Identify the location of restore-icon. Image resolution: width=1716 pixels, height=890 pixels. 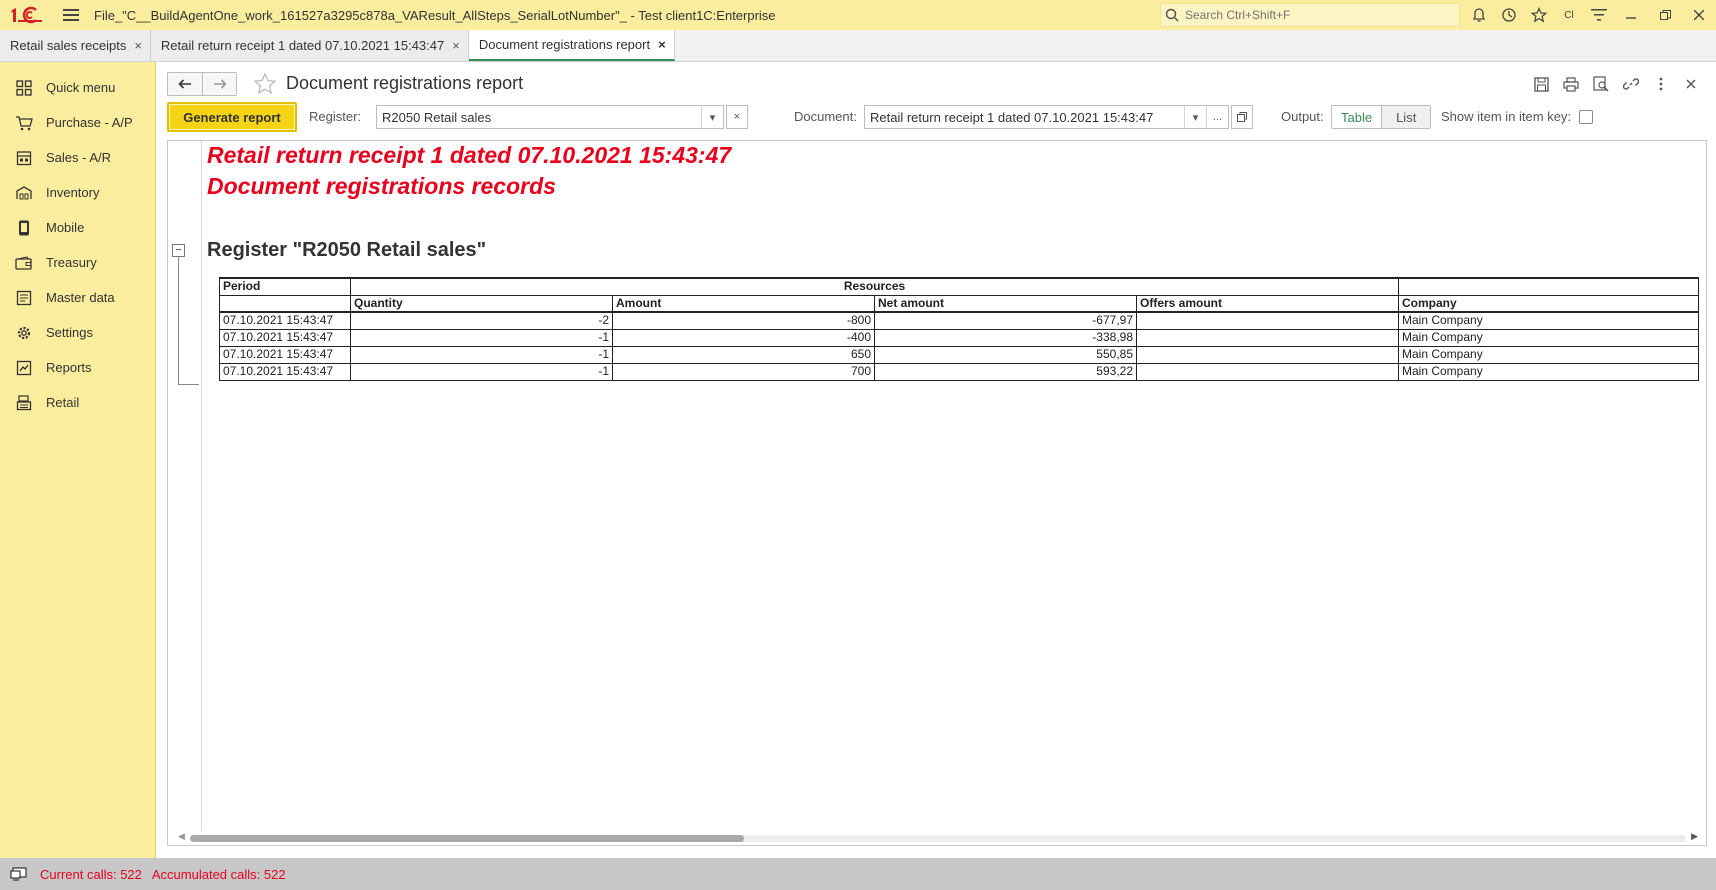
(1665, 15).